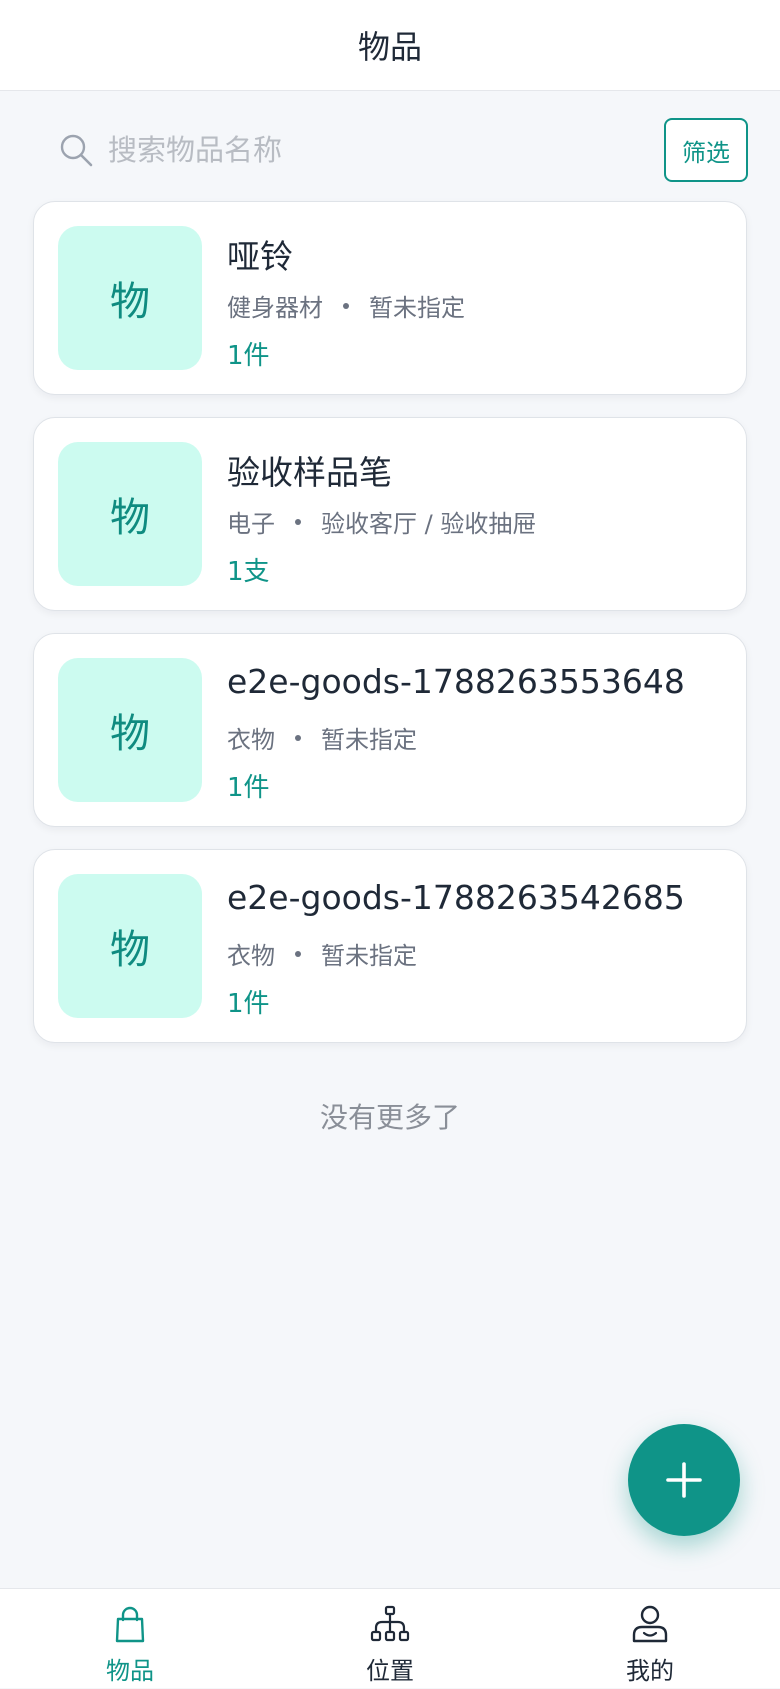  I want to click on item-name: e2e-goods-1788263553648, so click(456, 681).